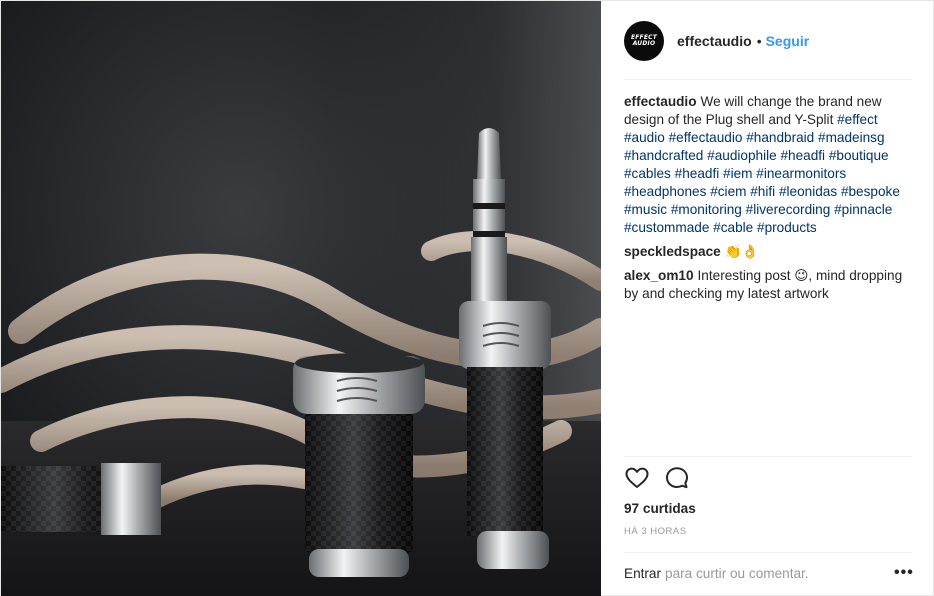 This screenshot has height=596, width=934. What do you see at coordinates (737, 173) in the screenshot?
I see `hashtag-link: #iem` at bounding box center [737, 173].